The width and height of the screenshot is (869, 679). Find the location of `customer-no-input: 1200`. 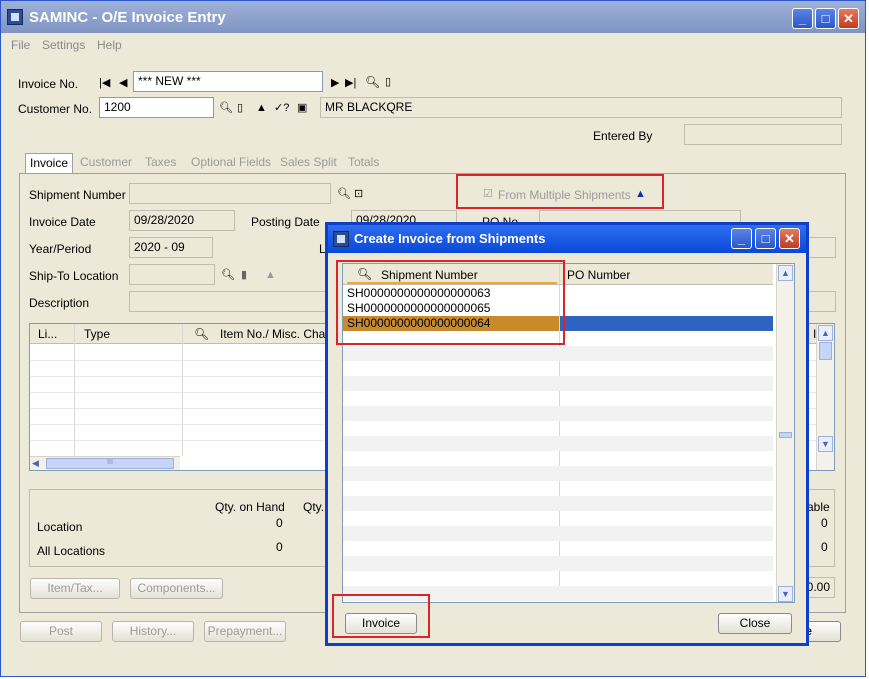

customer-no-input: 1200 is located at coordinates (156, 107).